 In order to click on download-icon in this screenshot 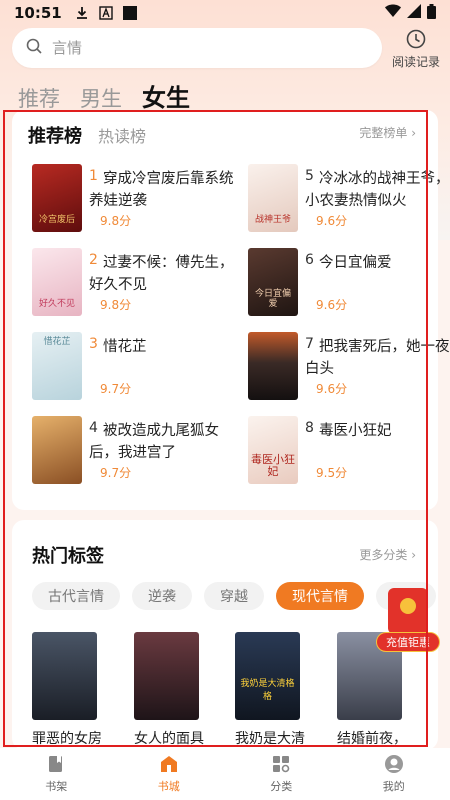, I will do `click(82, 13)`.